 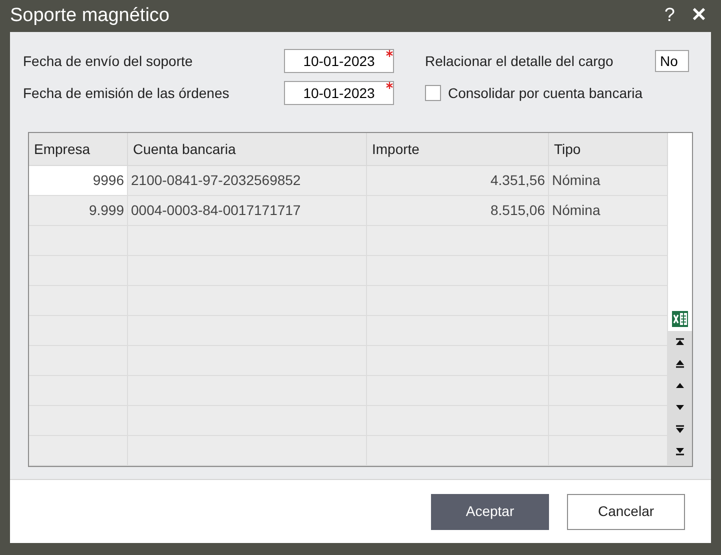 I want to click on accept-button: Aceptar, so click(x=490, y=512).